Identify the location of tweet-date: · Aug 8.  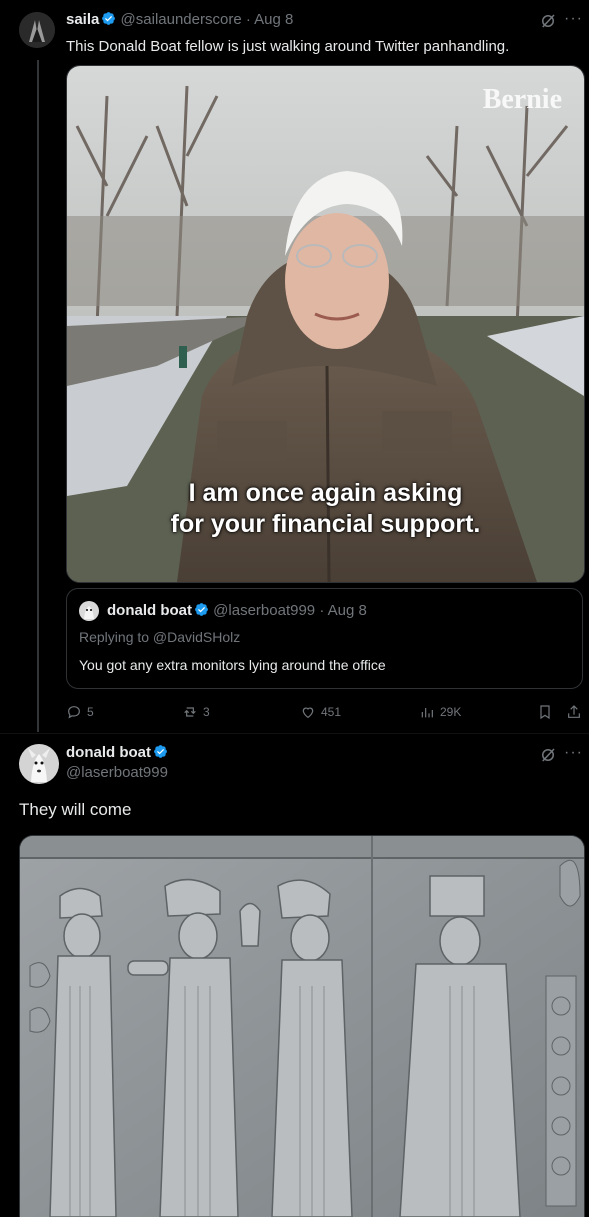
(270, 19).